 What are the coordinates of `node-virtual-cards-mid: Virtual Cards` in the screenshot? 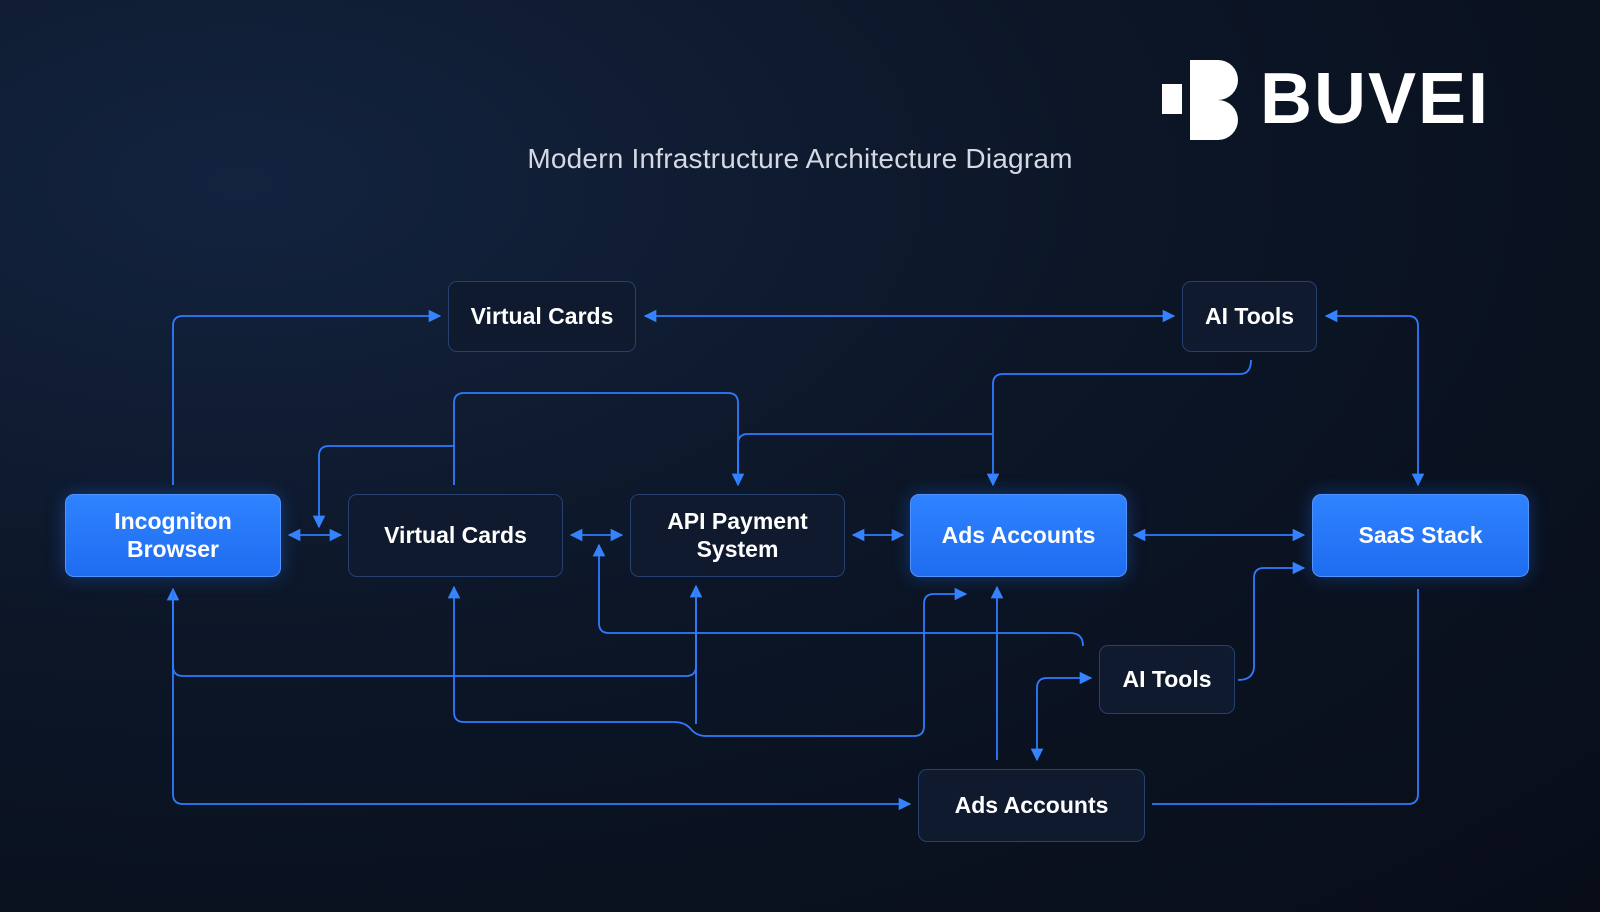 It's located at (455, 535).